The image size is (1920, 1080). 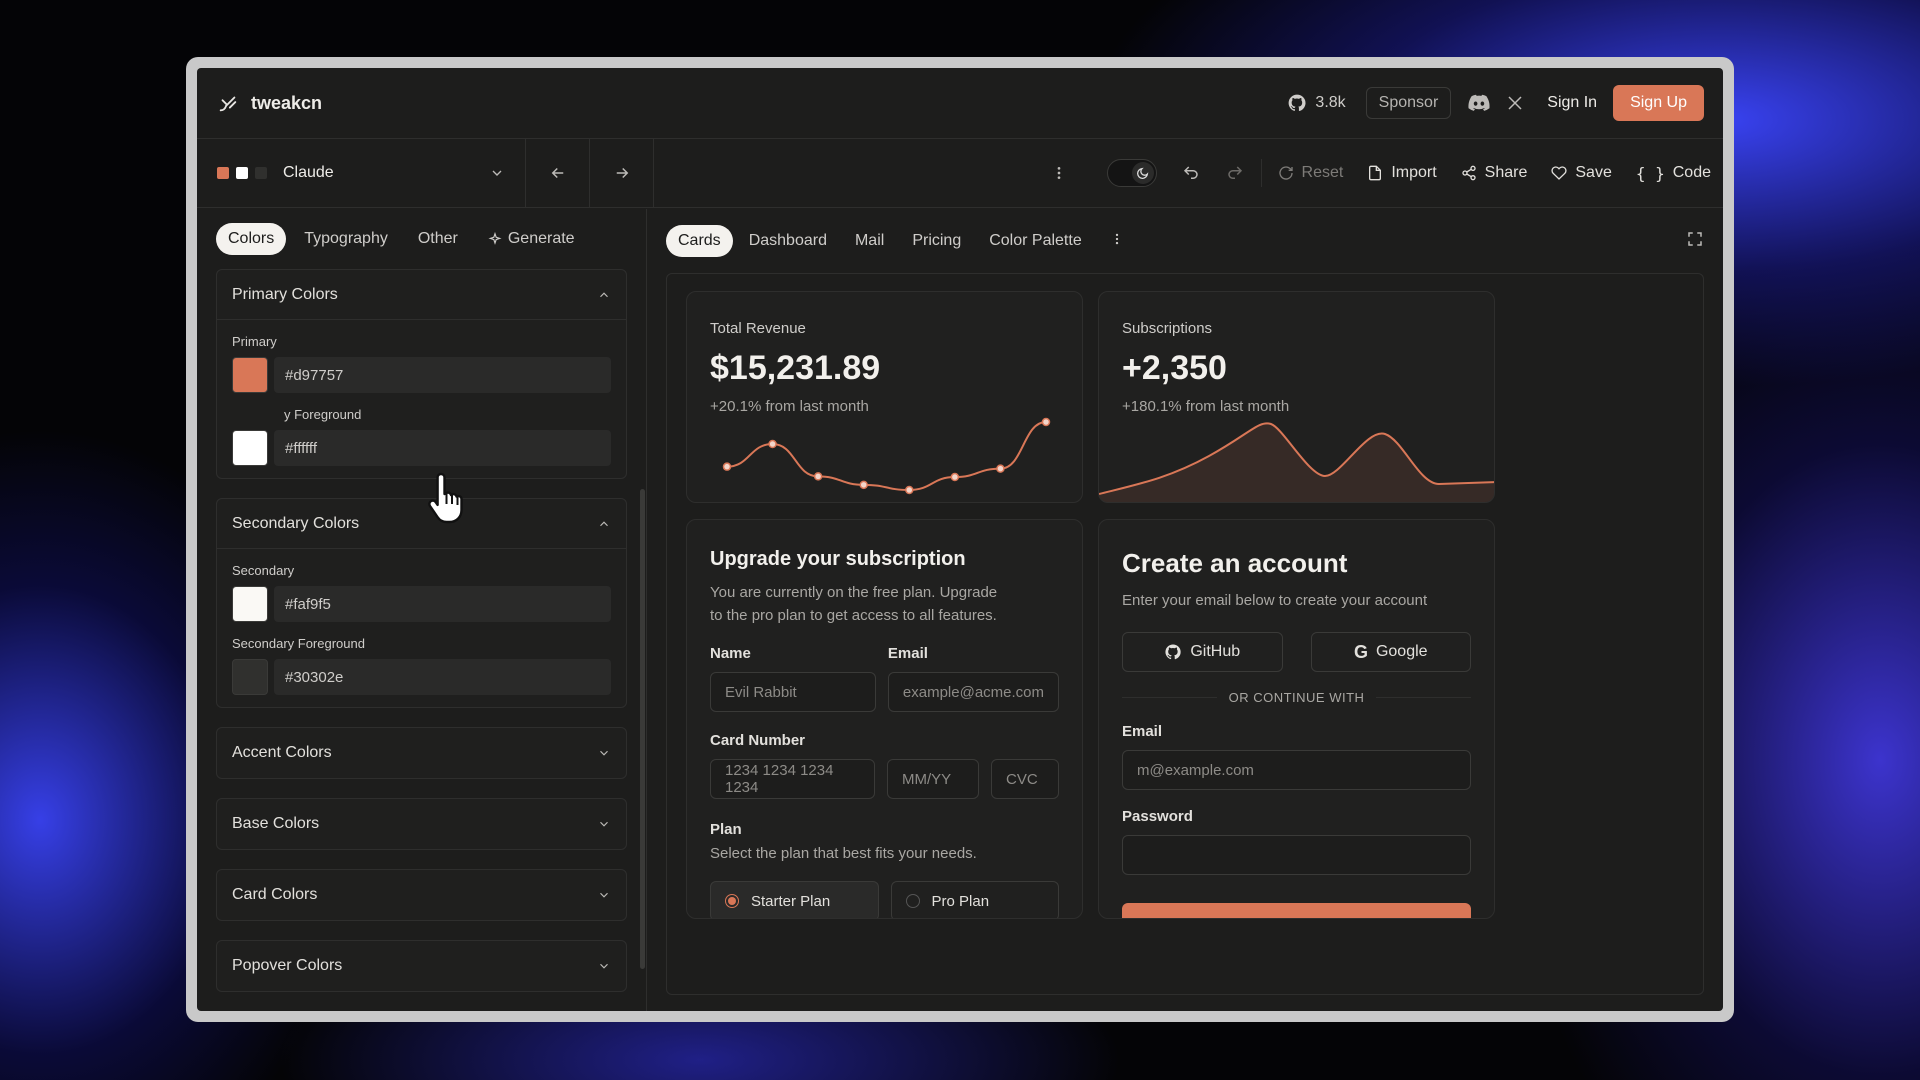 What do you see at coordinates (933, 779) in the screenshot?
I see `expiry-input: MM/YY` at bounding box center [933, 779].